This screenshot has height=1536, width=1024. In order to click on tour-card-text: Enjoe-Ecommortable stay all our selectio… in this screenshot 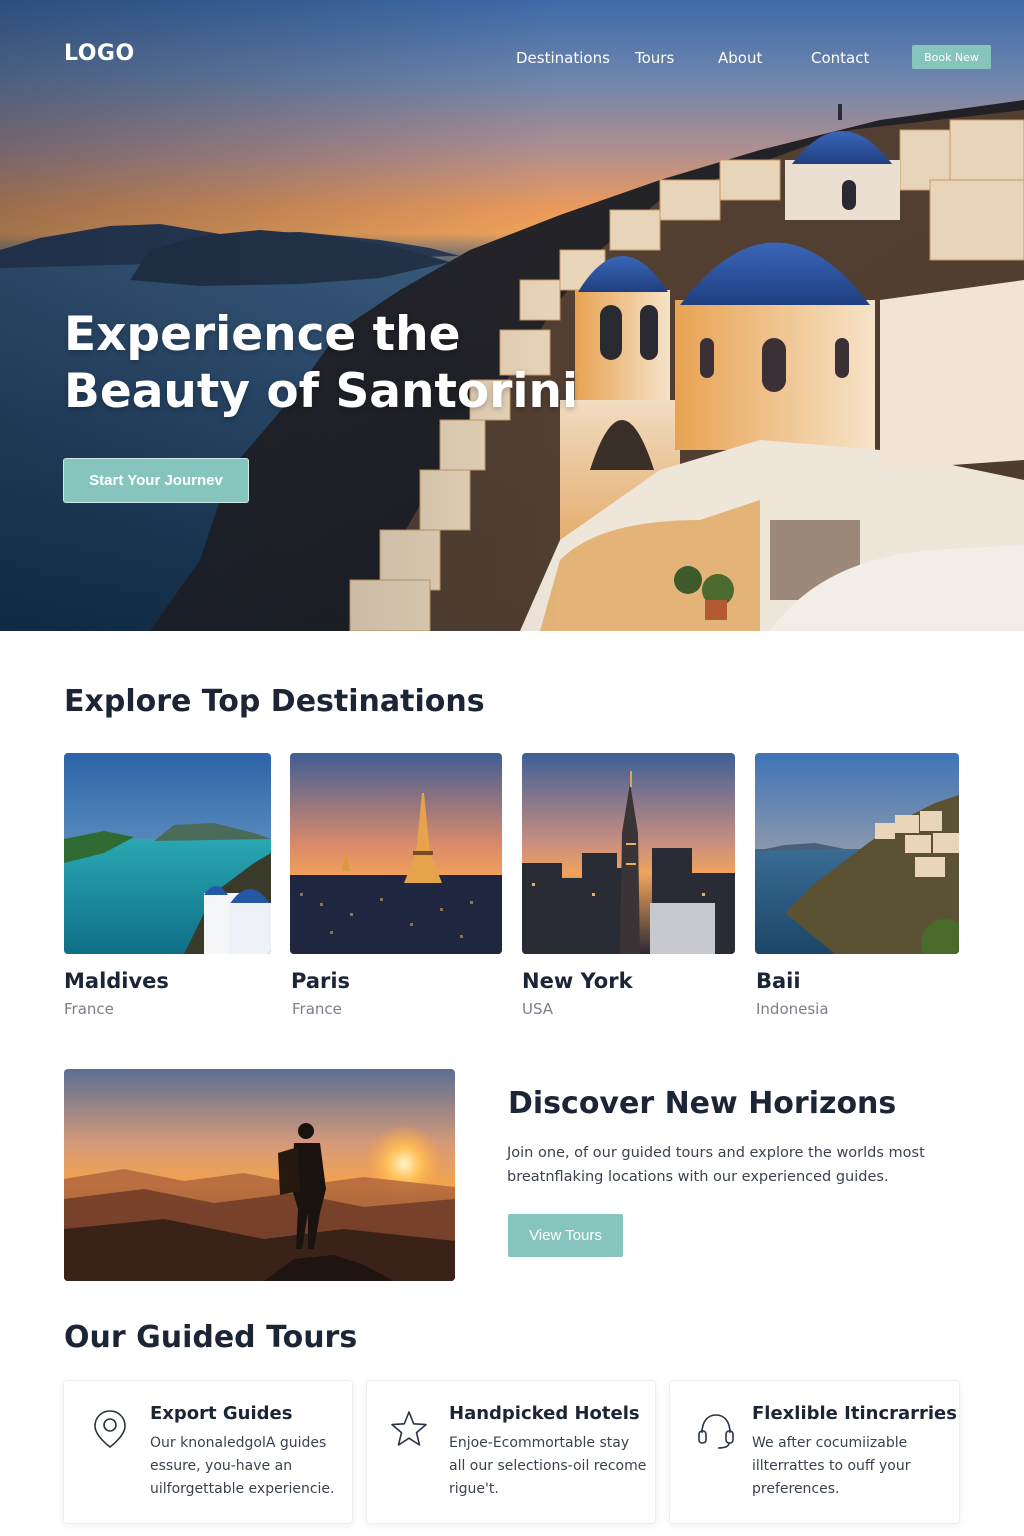, I will do `click(548, 1466)`.